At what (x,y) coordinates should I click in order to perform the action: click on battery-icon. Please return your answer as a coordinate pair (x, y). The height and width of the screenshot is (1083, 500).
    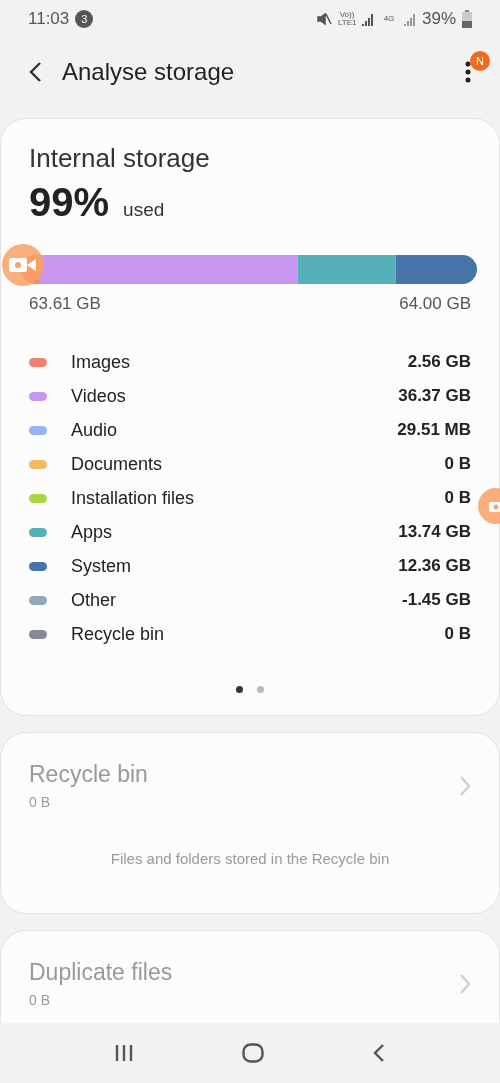
    Looking at the image, I should click on (467, 19).